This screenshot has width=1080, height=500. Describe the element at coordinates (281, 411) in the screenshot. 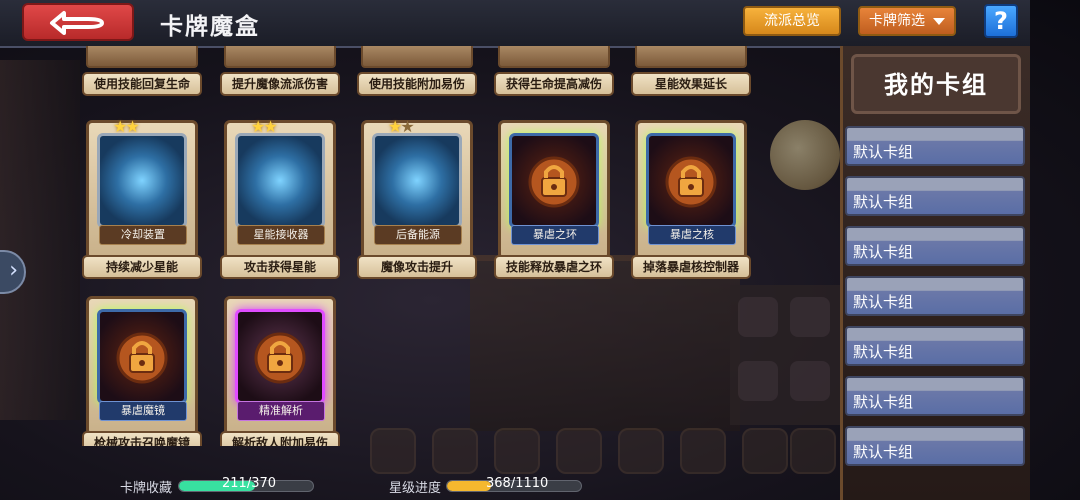

I see `card-name: 精准解析` at that location.